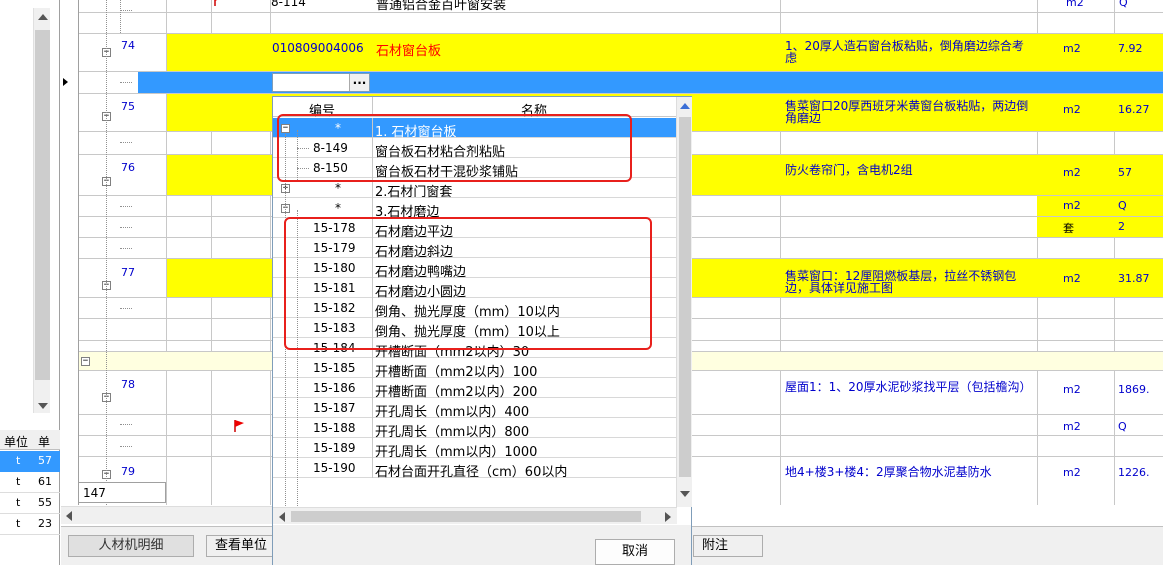 This screenshot has width=1163, height=565. I want to click on cancel-button: 取消, so click(635, 552).